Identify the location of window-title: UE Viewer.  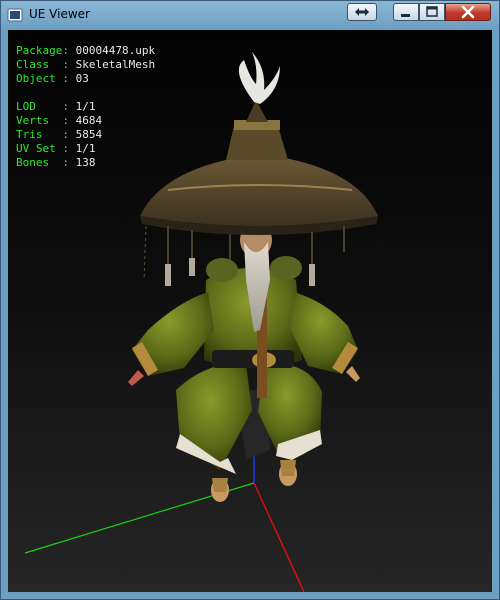
(59, 14).